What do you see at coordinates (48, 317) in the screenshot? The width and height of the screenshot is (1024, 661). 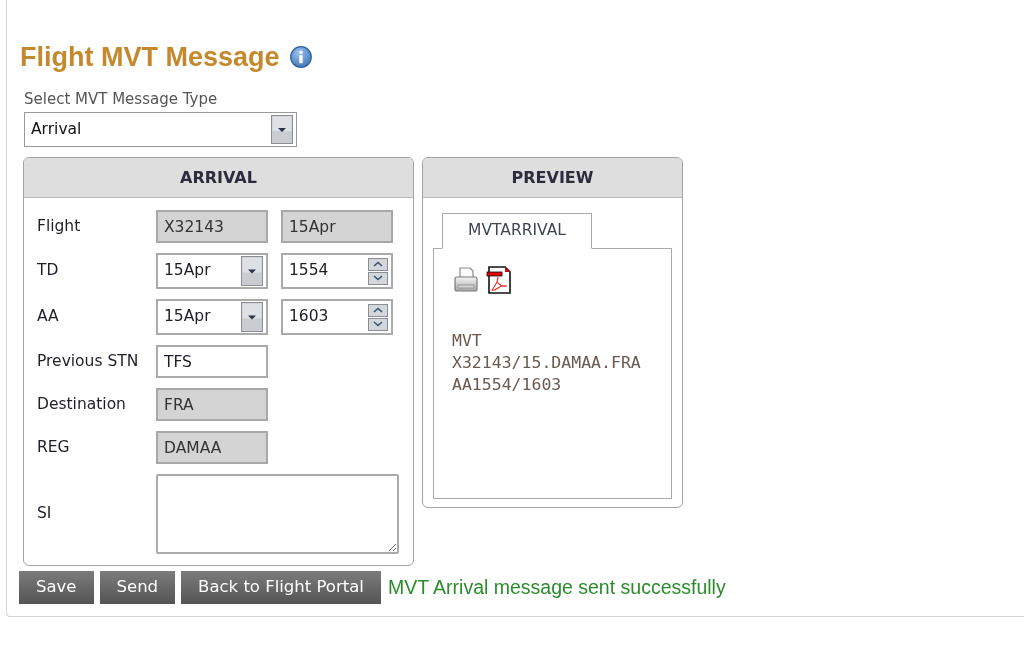 I see `field-label: AA` at bounding box center [48, 317].